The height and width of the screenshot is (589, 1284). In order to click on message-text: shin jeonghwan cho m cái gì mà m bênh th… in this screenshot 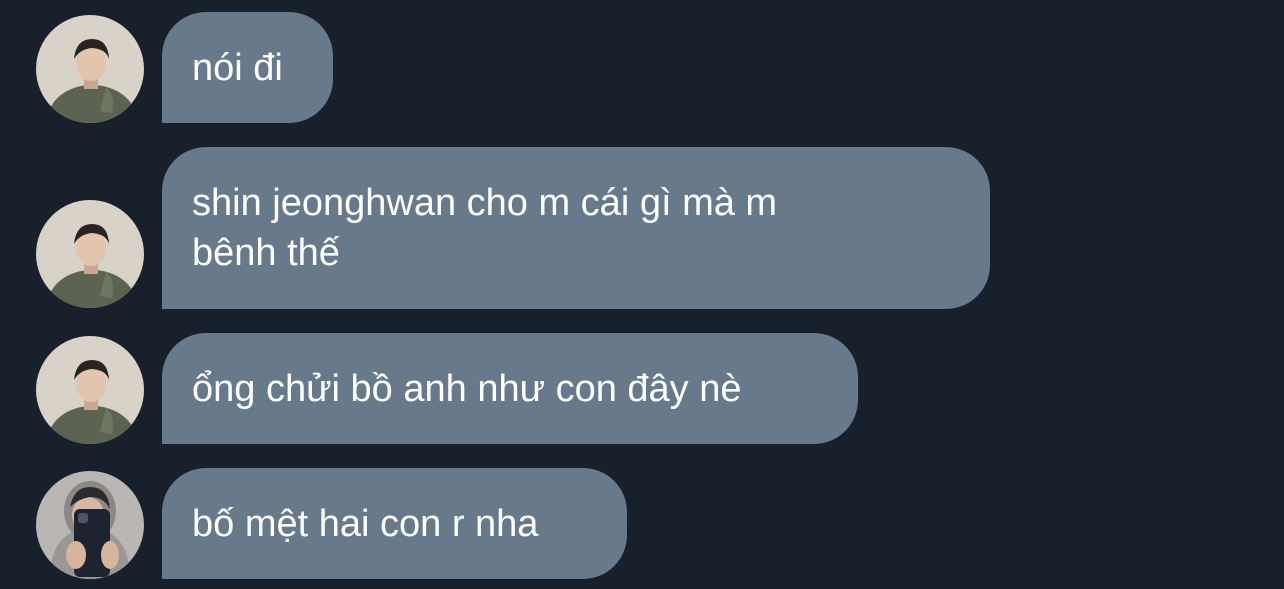, I will do `click(485, 228)`.